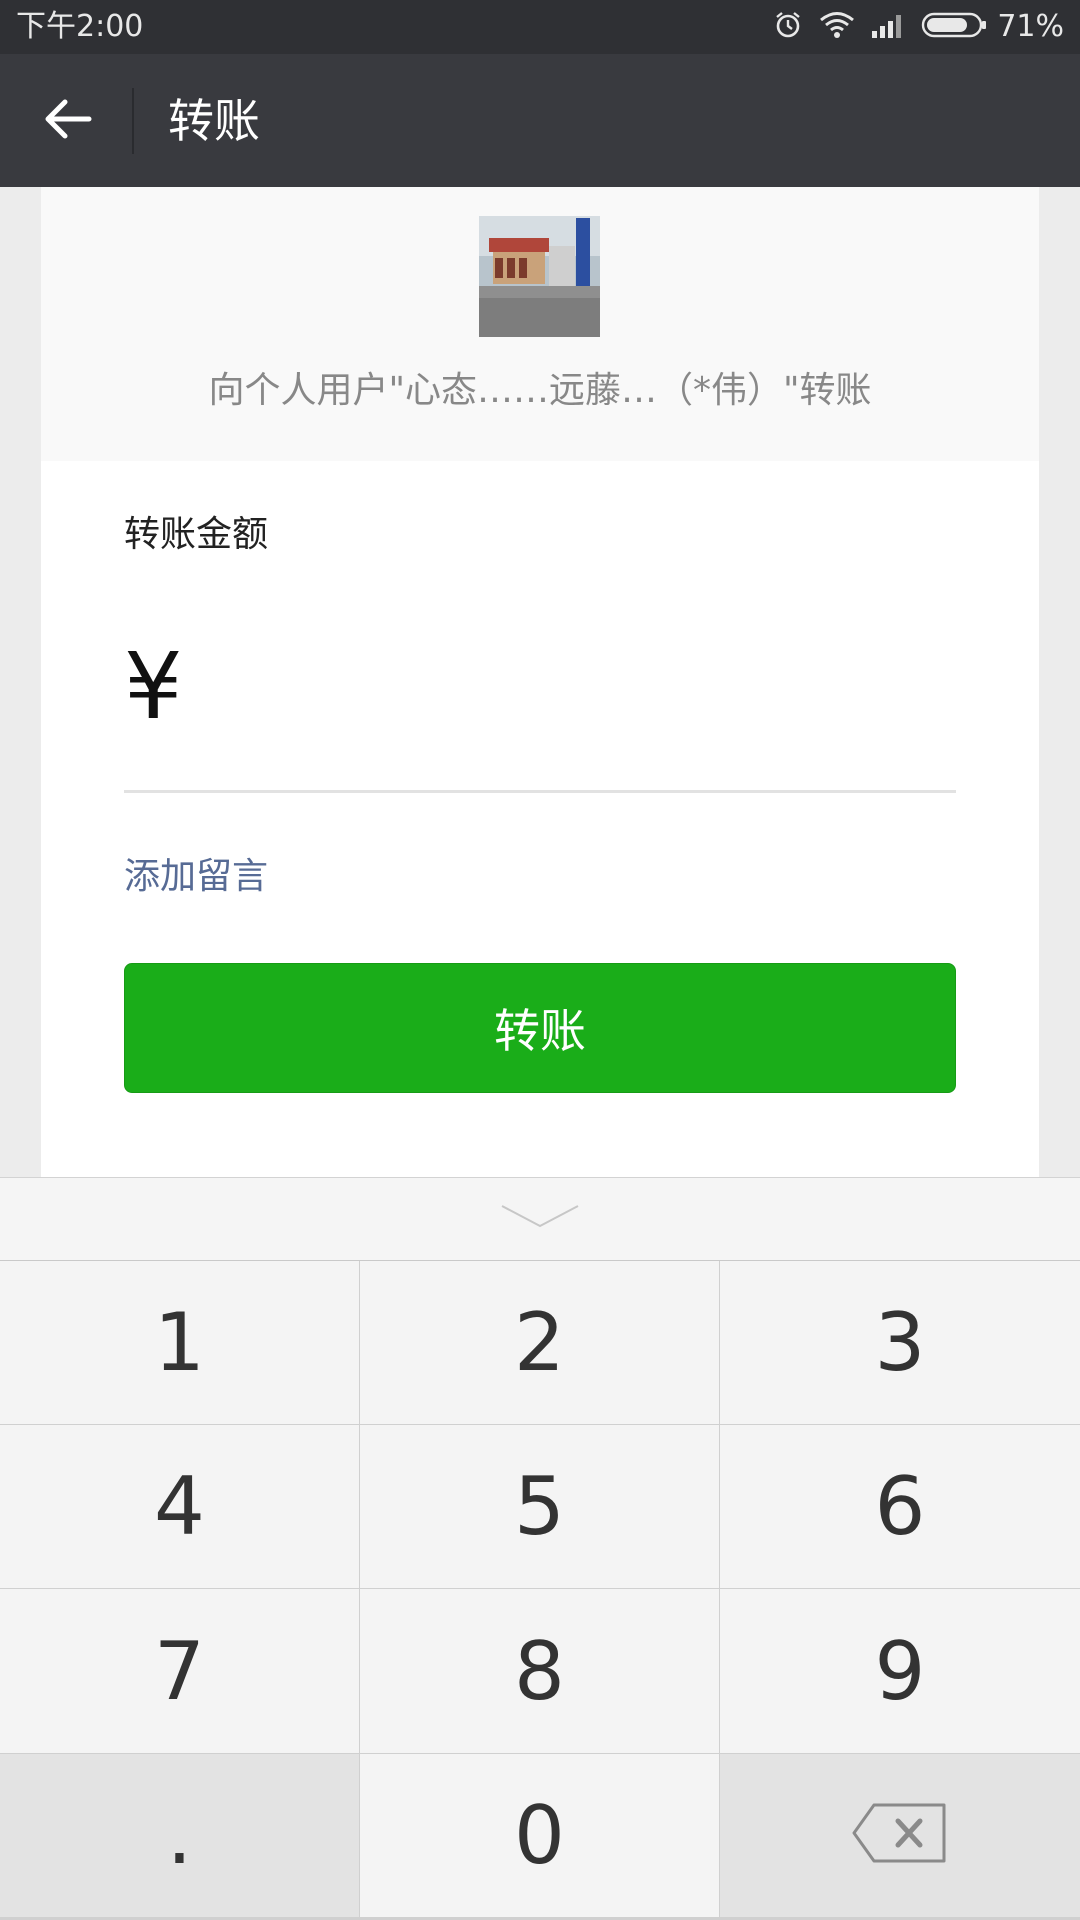 Image resolution: width=1080 pixels, height=1920 pixels. I want to click on page-title: 转账, so click(214, 121).